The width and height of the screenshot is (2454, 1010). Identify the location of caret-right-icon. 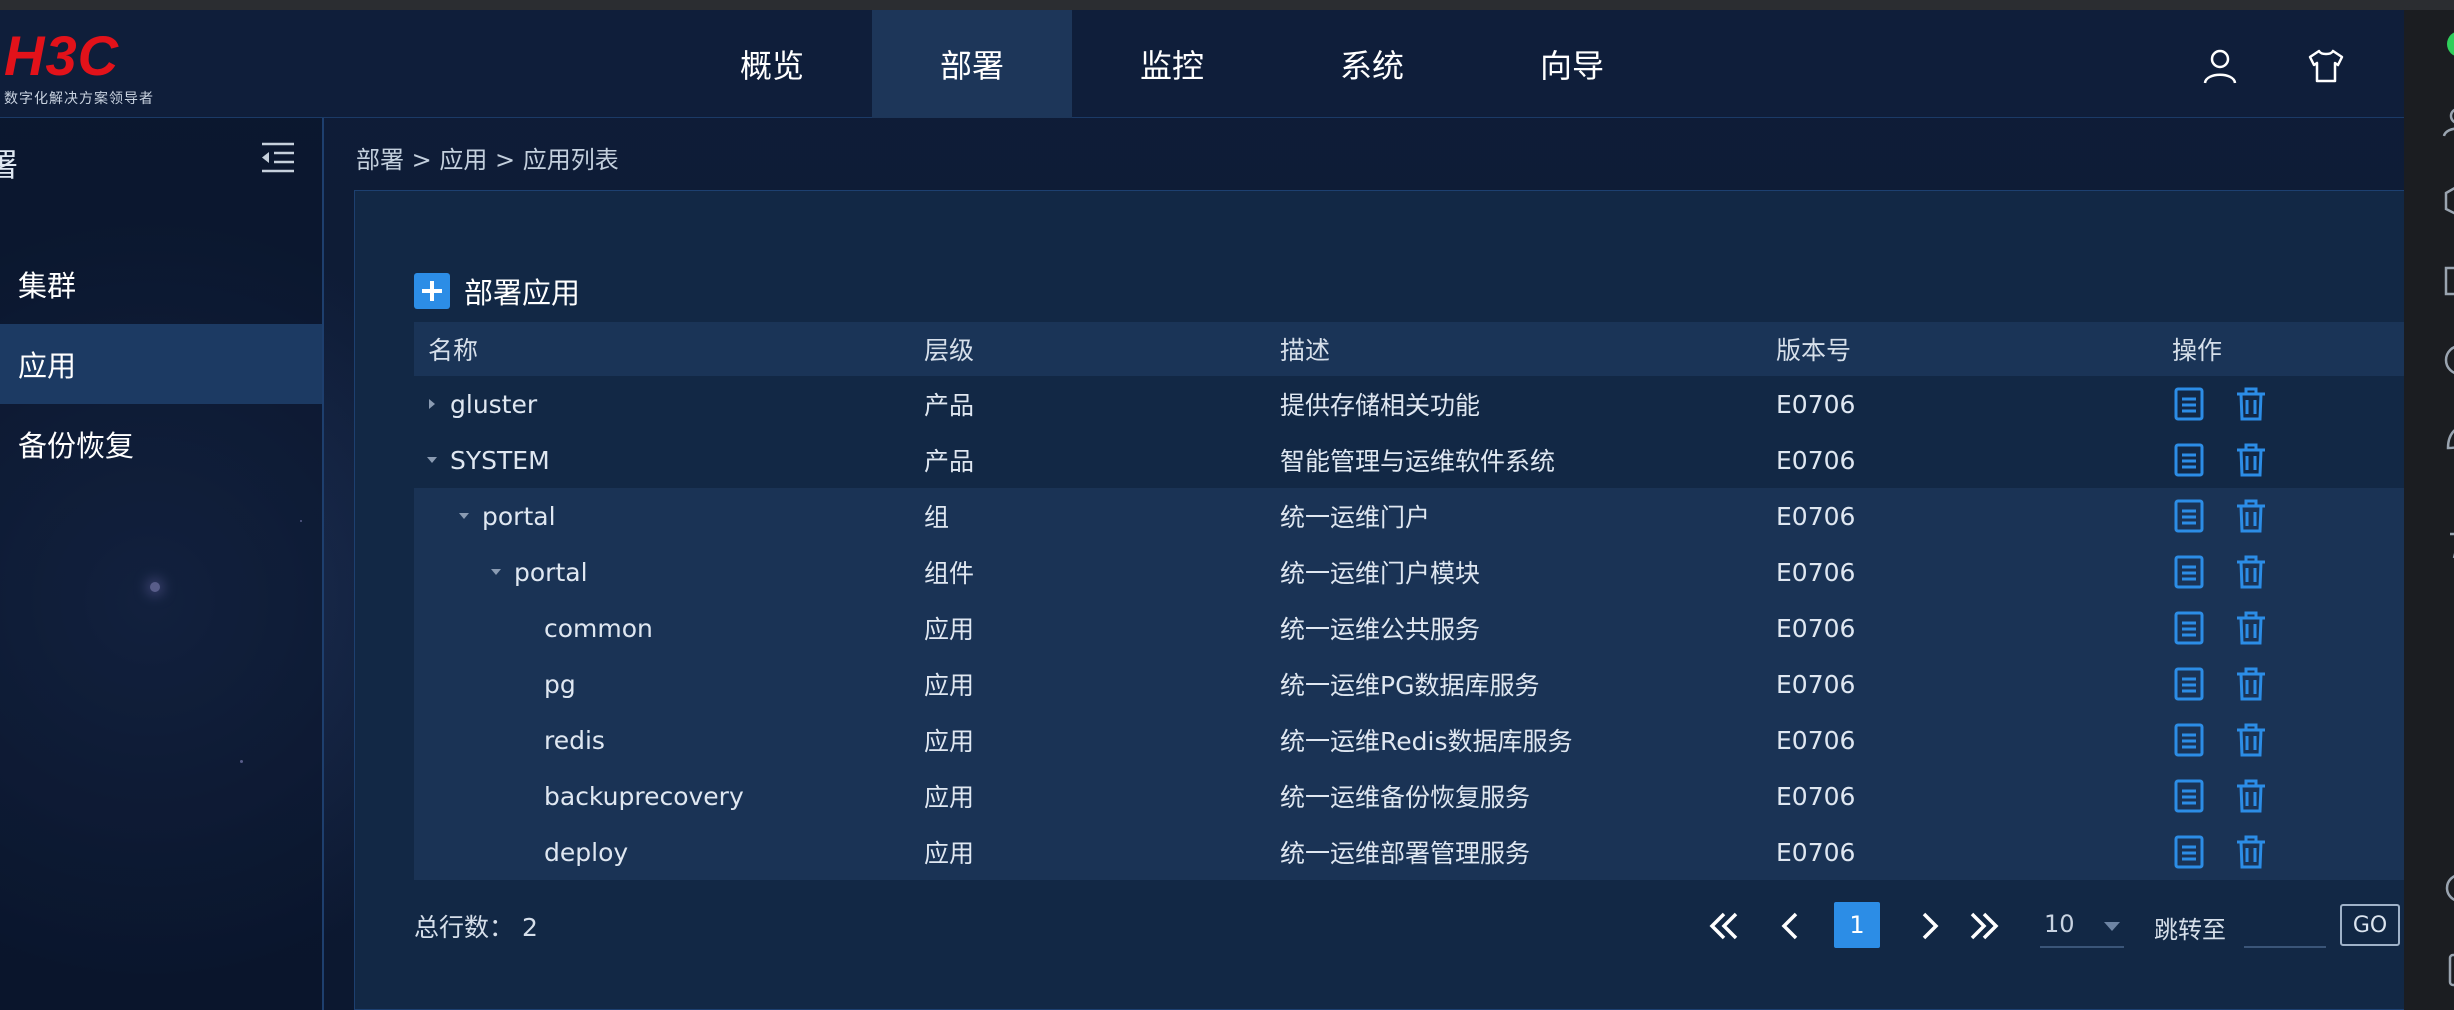
(432, 404).